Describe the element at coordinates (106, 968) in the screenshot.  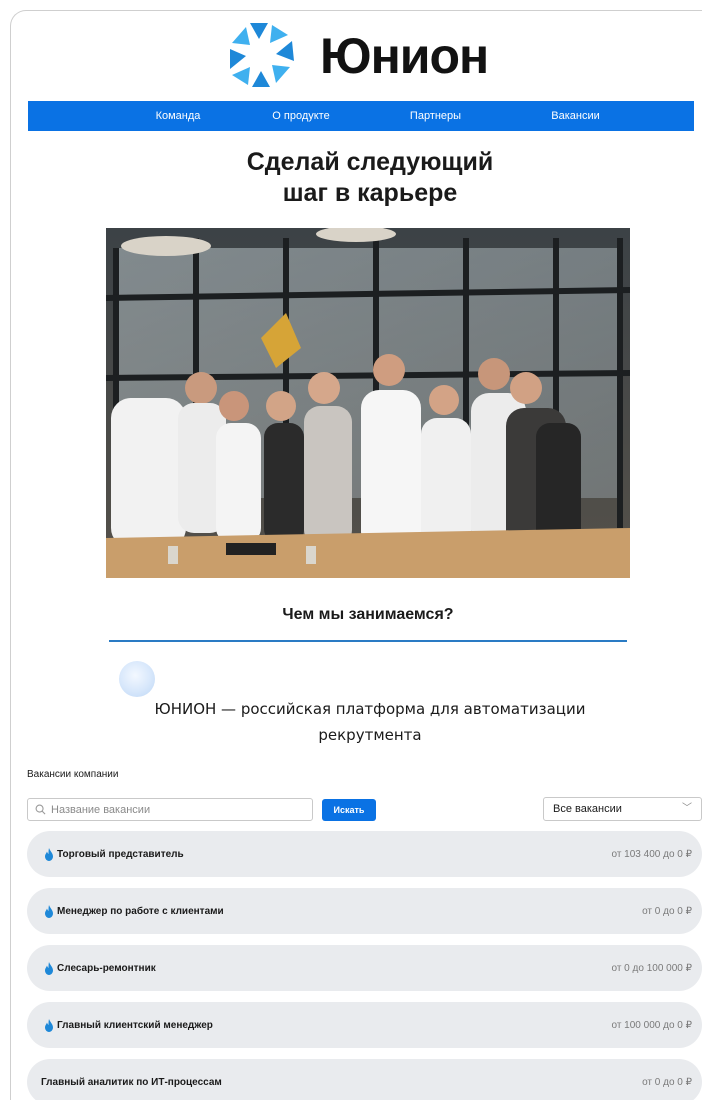
I see `vacancy-name: Слесарь-ремонтник` at that location.